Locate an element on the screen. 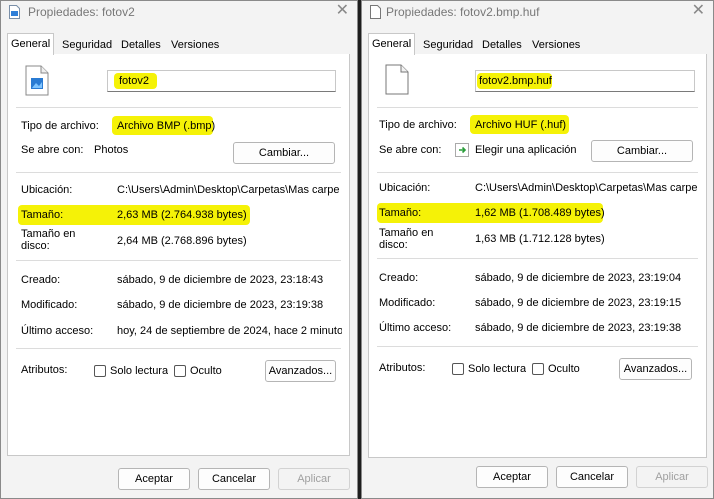  file-name-input: fotov2.bmp.huf is located at coordinates (585, 81).